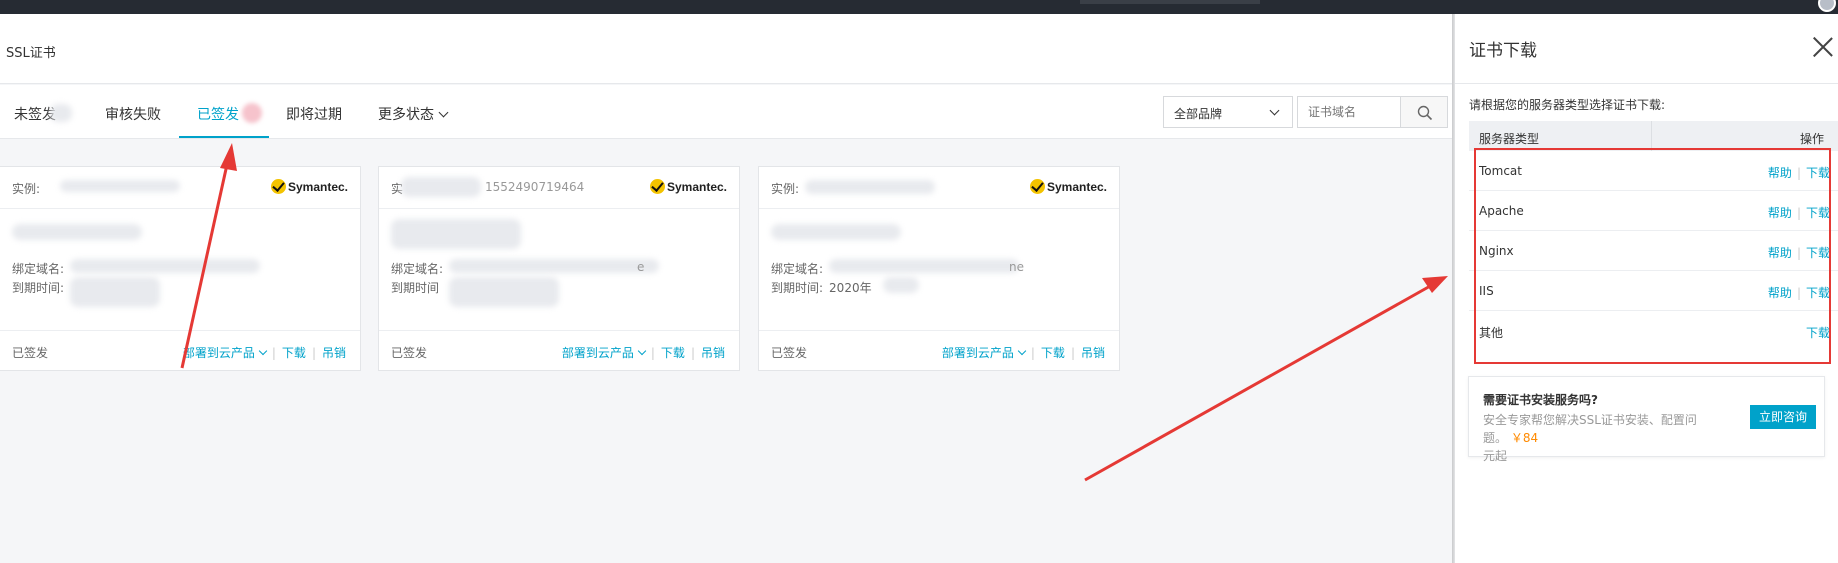 This screenshot has height=563, width=1838. Describe the element at coordinates (224, 137) in the screenshot. I see `active-tab-indicator` at that location.